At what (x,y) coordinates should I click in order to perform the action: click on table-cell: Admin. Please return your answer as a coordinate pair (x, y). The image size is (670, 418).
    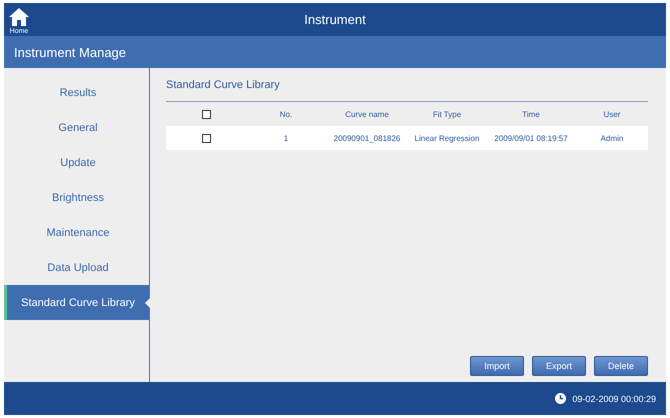
    Looking at the image, I should click on (612, 138).